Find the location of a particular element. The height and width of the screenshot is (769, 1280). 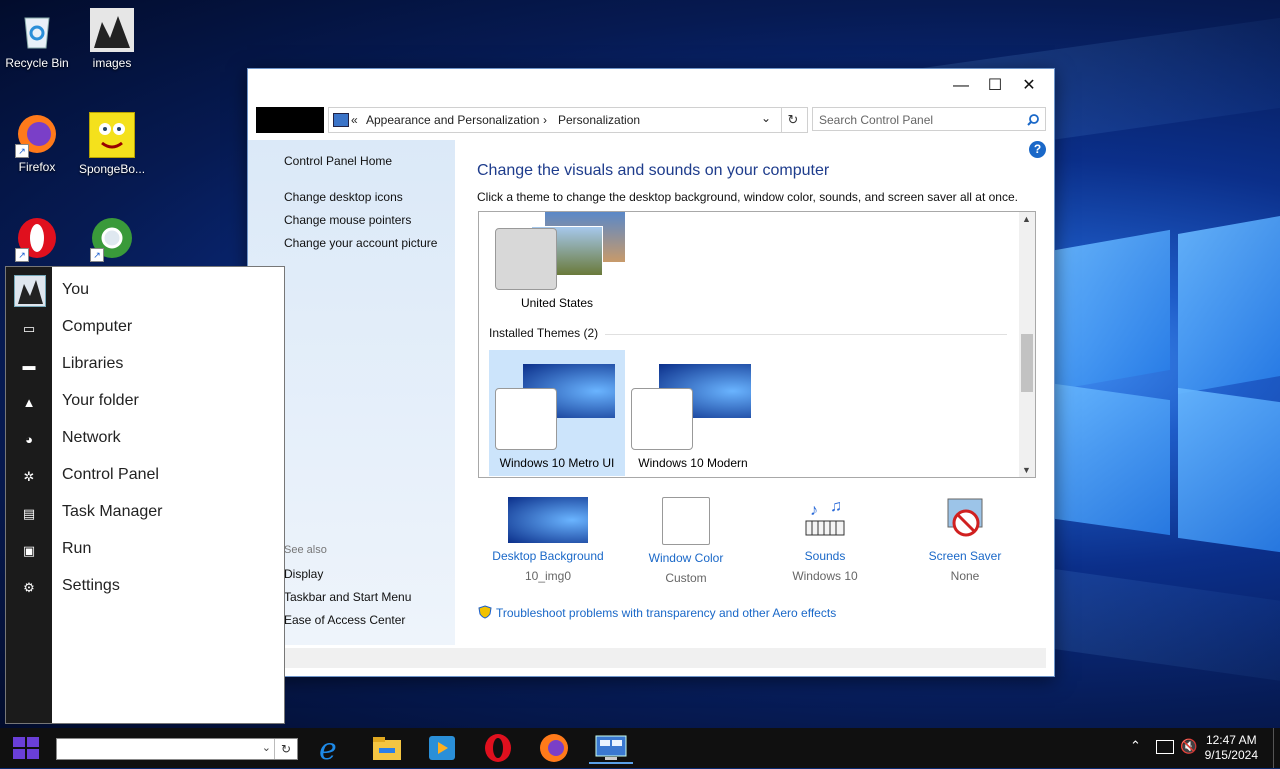

system-clock: 12:47 AM 9/15/2024 is located at coordinates (1231, 748).